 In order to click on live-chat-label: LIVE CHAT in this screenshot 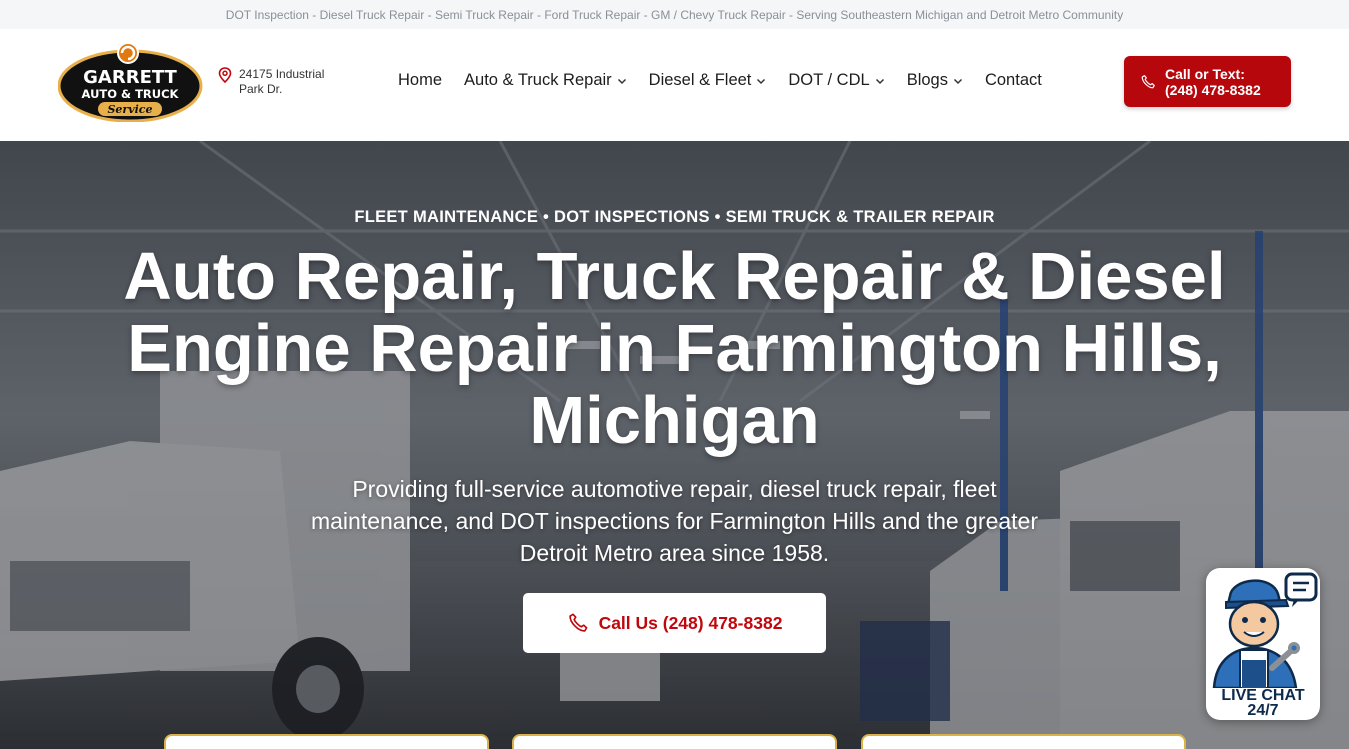, I will do `click(1263, 695)`.